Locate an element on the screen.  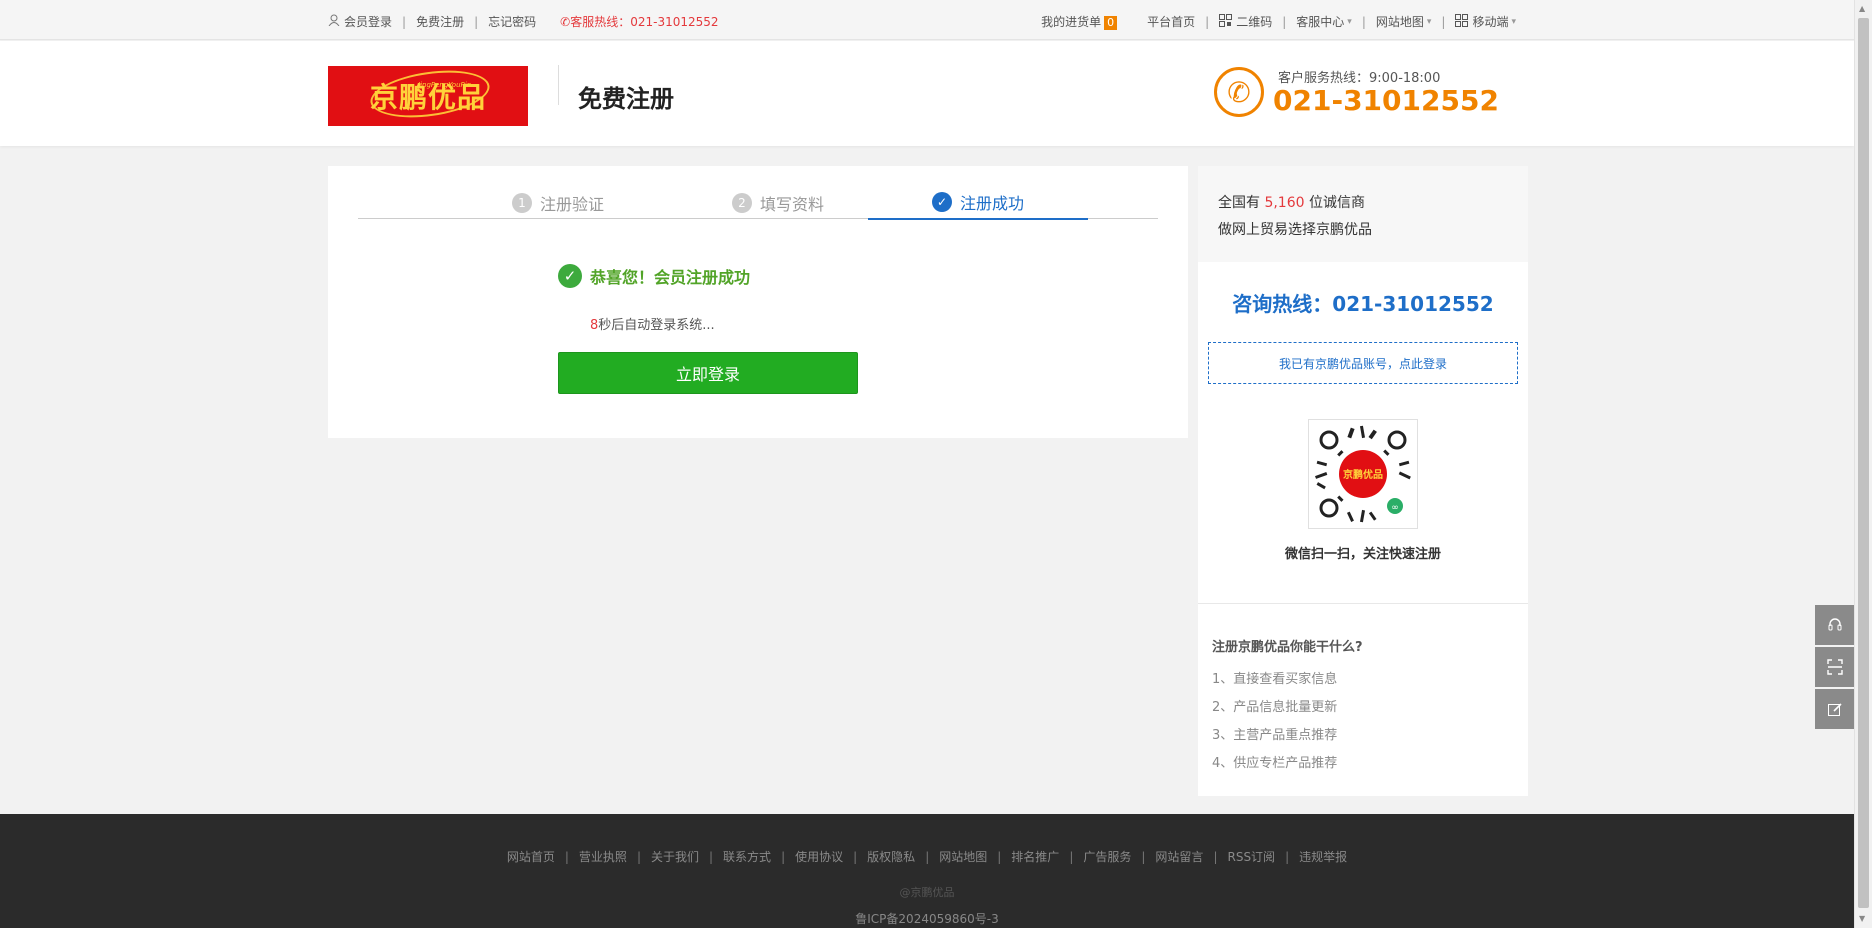
step-success: ✓ 注册成功 is located at coordinates (978, 203).